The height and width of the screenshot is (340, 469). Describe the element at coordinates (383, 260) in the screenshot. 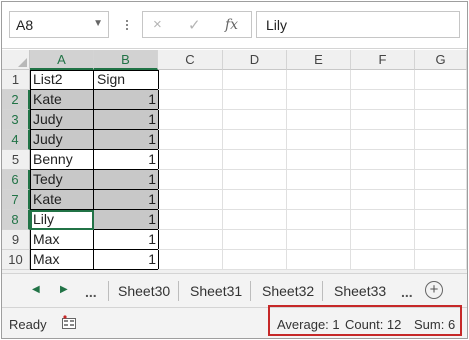

I see `cell-f10` at that location.